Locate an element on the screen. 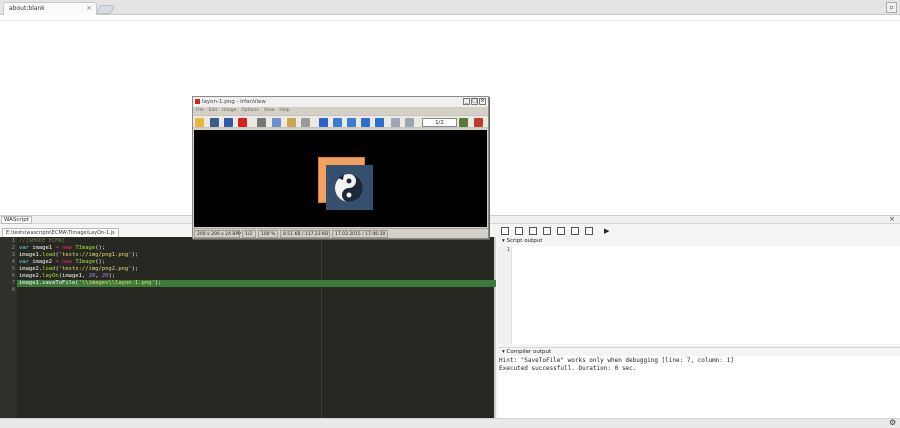 The image size is (900, 428). info-icon is located at coordinates (323, 122).